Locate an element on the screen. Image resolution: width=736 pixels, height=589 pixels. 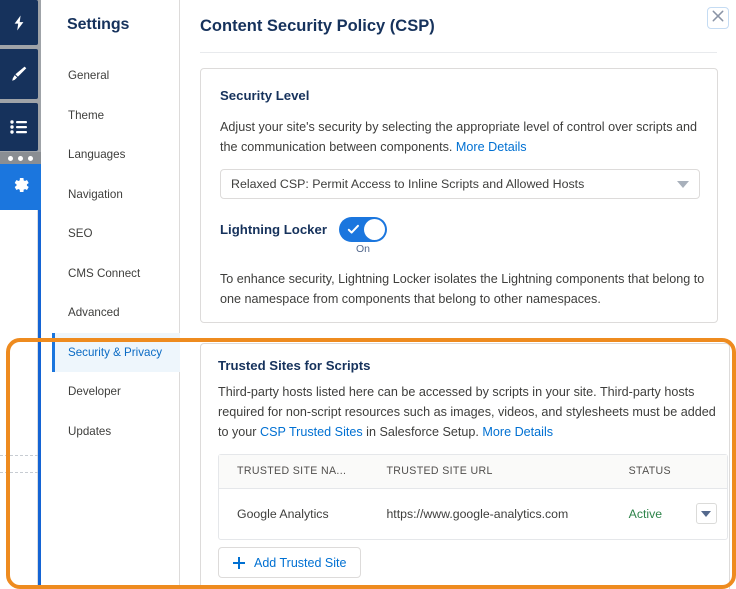
list-icon is located at coordinates (19, 127).